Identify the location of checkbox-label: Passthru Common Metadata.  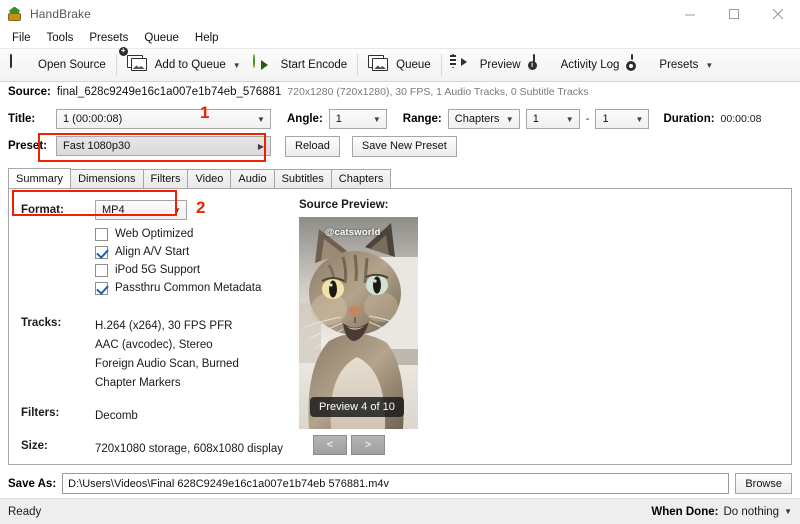
(188, 288).